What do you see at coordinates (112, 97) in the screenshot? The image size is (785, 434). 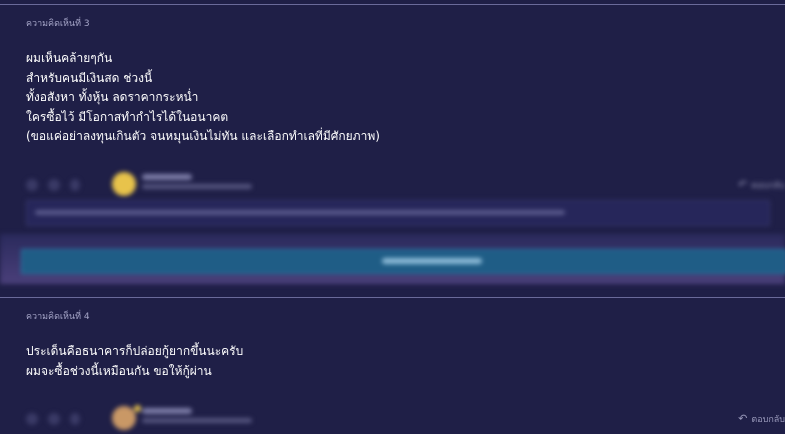 I see `comment-line: ทั้งอสังหา ทั้งหุ้น ลดราคากระหน่ำ` at bounding box center [112, 97].